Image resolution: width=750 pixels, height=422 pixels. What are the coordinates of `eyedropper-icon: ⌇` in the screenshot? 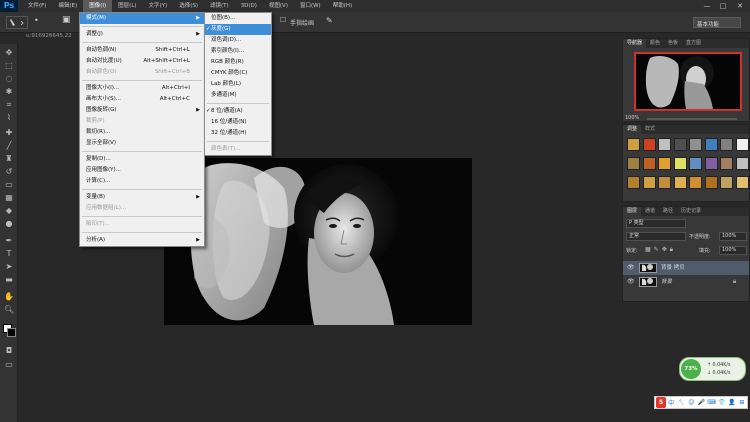 It's located at (9, 117).